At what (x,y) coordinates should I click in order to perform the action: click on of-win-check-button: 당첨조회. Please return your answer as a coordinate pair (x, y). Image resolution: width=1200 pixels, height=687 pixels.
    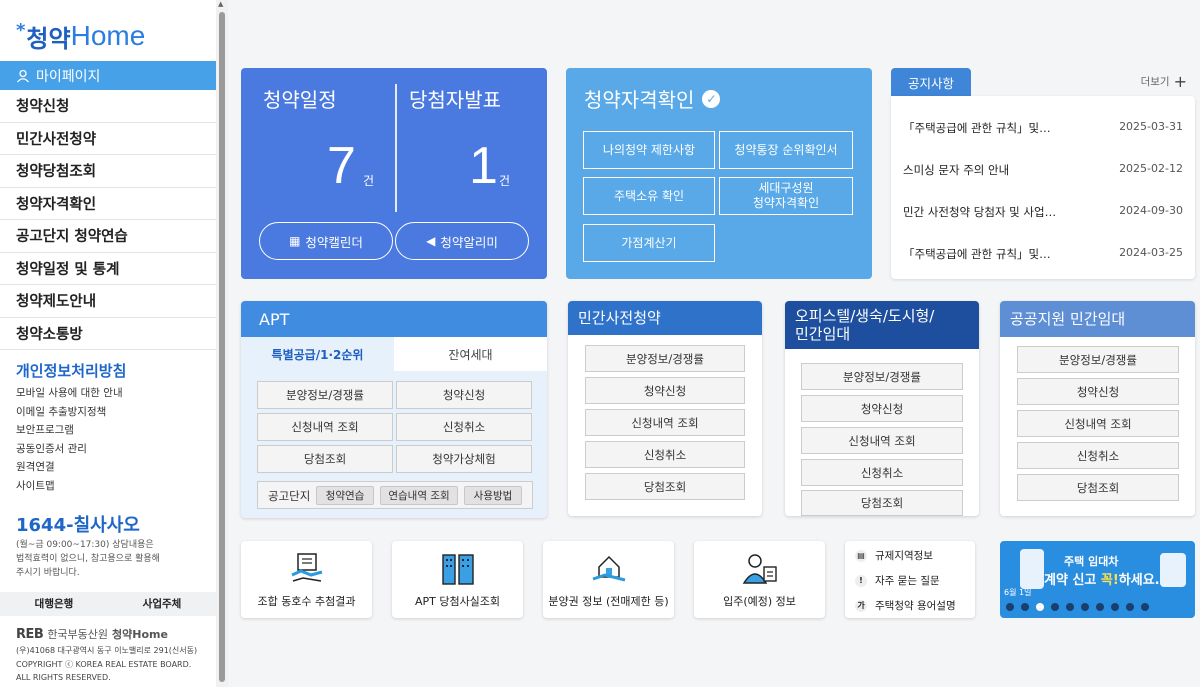
    Looking at the image, I should click on (882, 503).